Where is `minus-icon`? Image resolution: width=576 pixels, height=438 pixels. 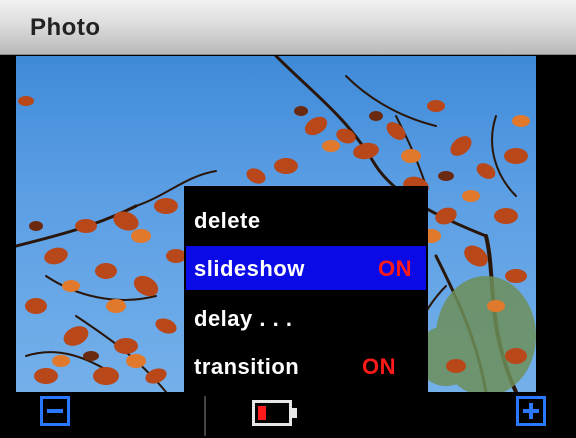
minus-icon is located at coordinates (55, 411).